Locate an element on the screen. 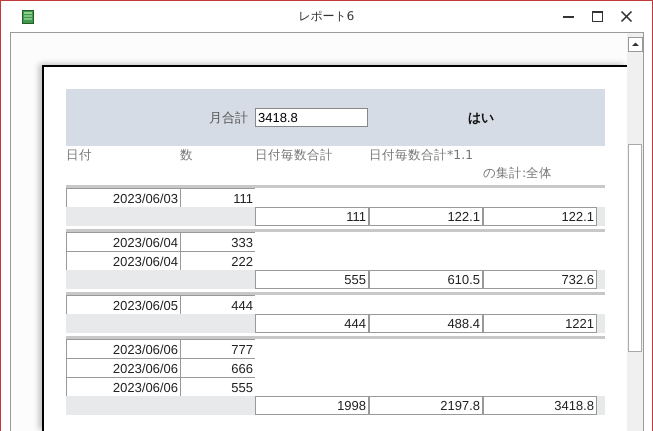 The width and height of the screenshot is (653, 431). scroll-thumb is located at coordinates (635, 248).